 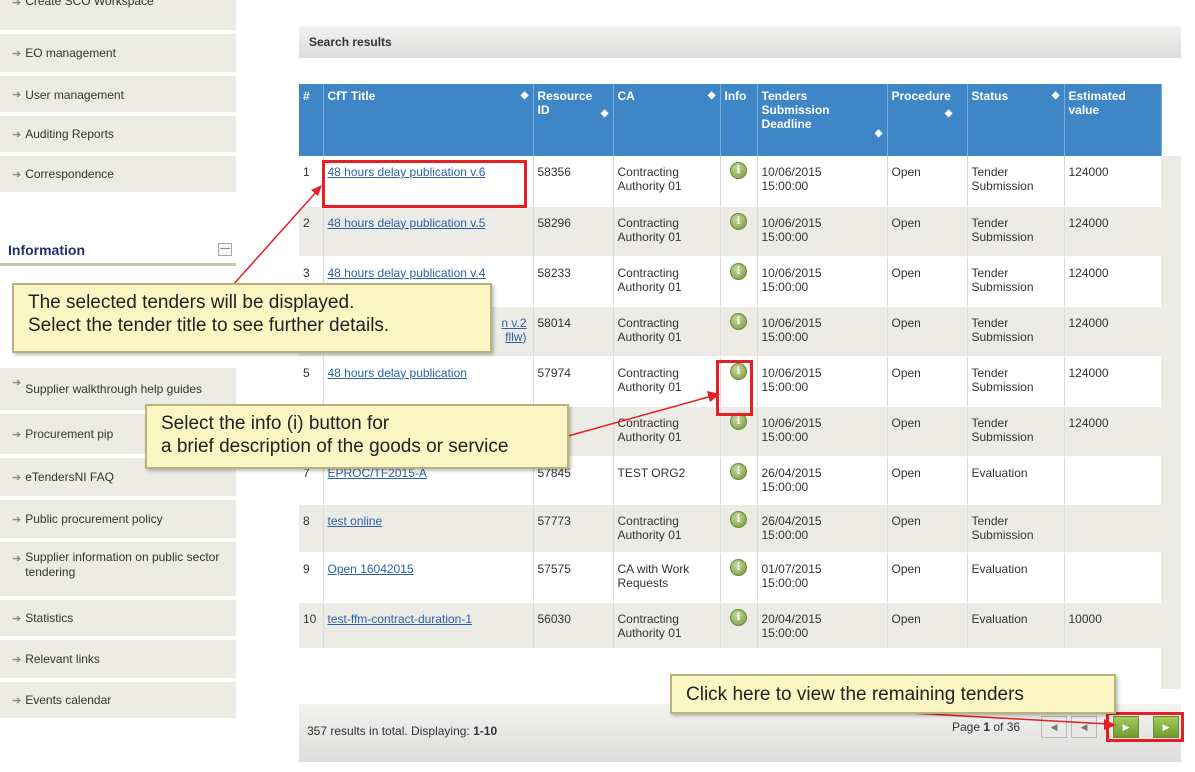 I want to click on arrow-head-title, so click(x=316, y=190).